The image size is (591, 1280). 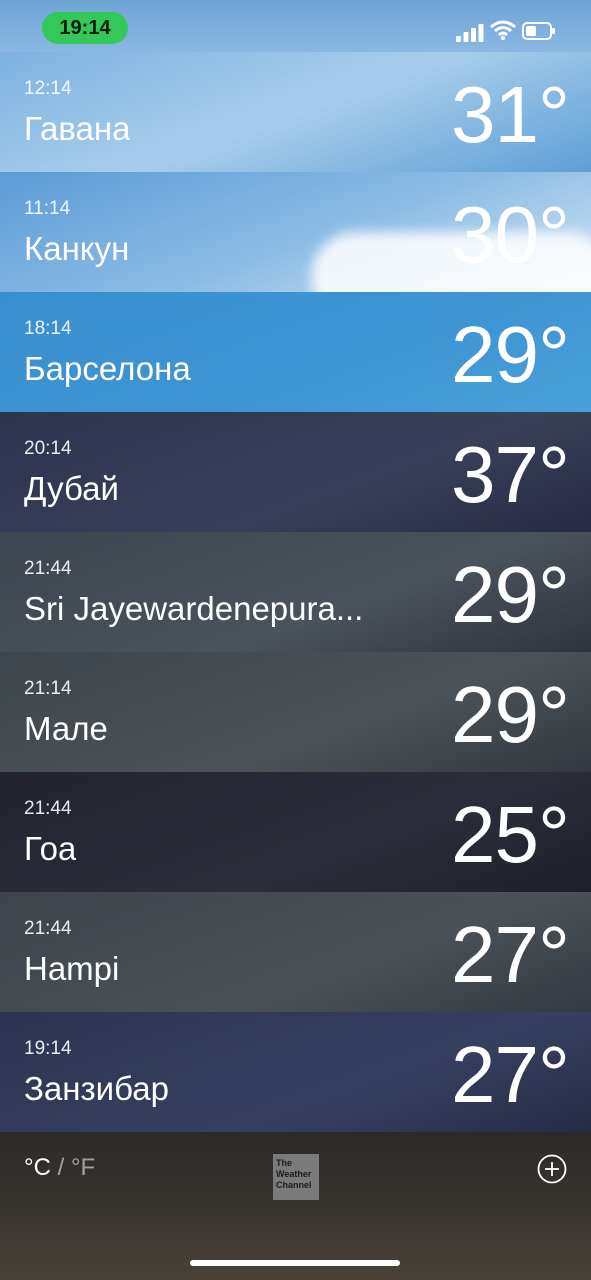 I want to click on city-row: 21:44 Sri Jayewardenepura... 29°, so click(x=295, y=592).